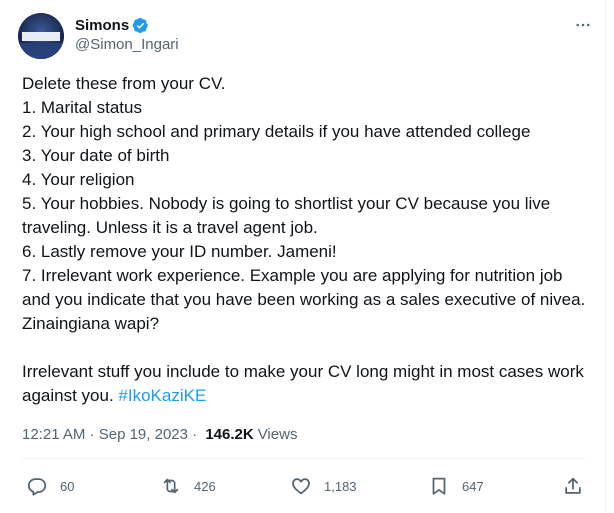  Describe the element at coordinates (456, 486) in the screenshot. I see `bookmark-button: 647` at that location.